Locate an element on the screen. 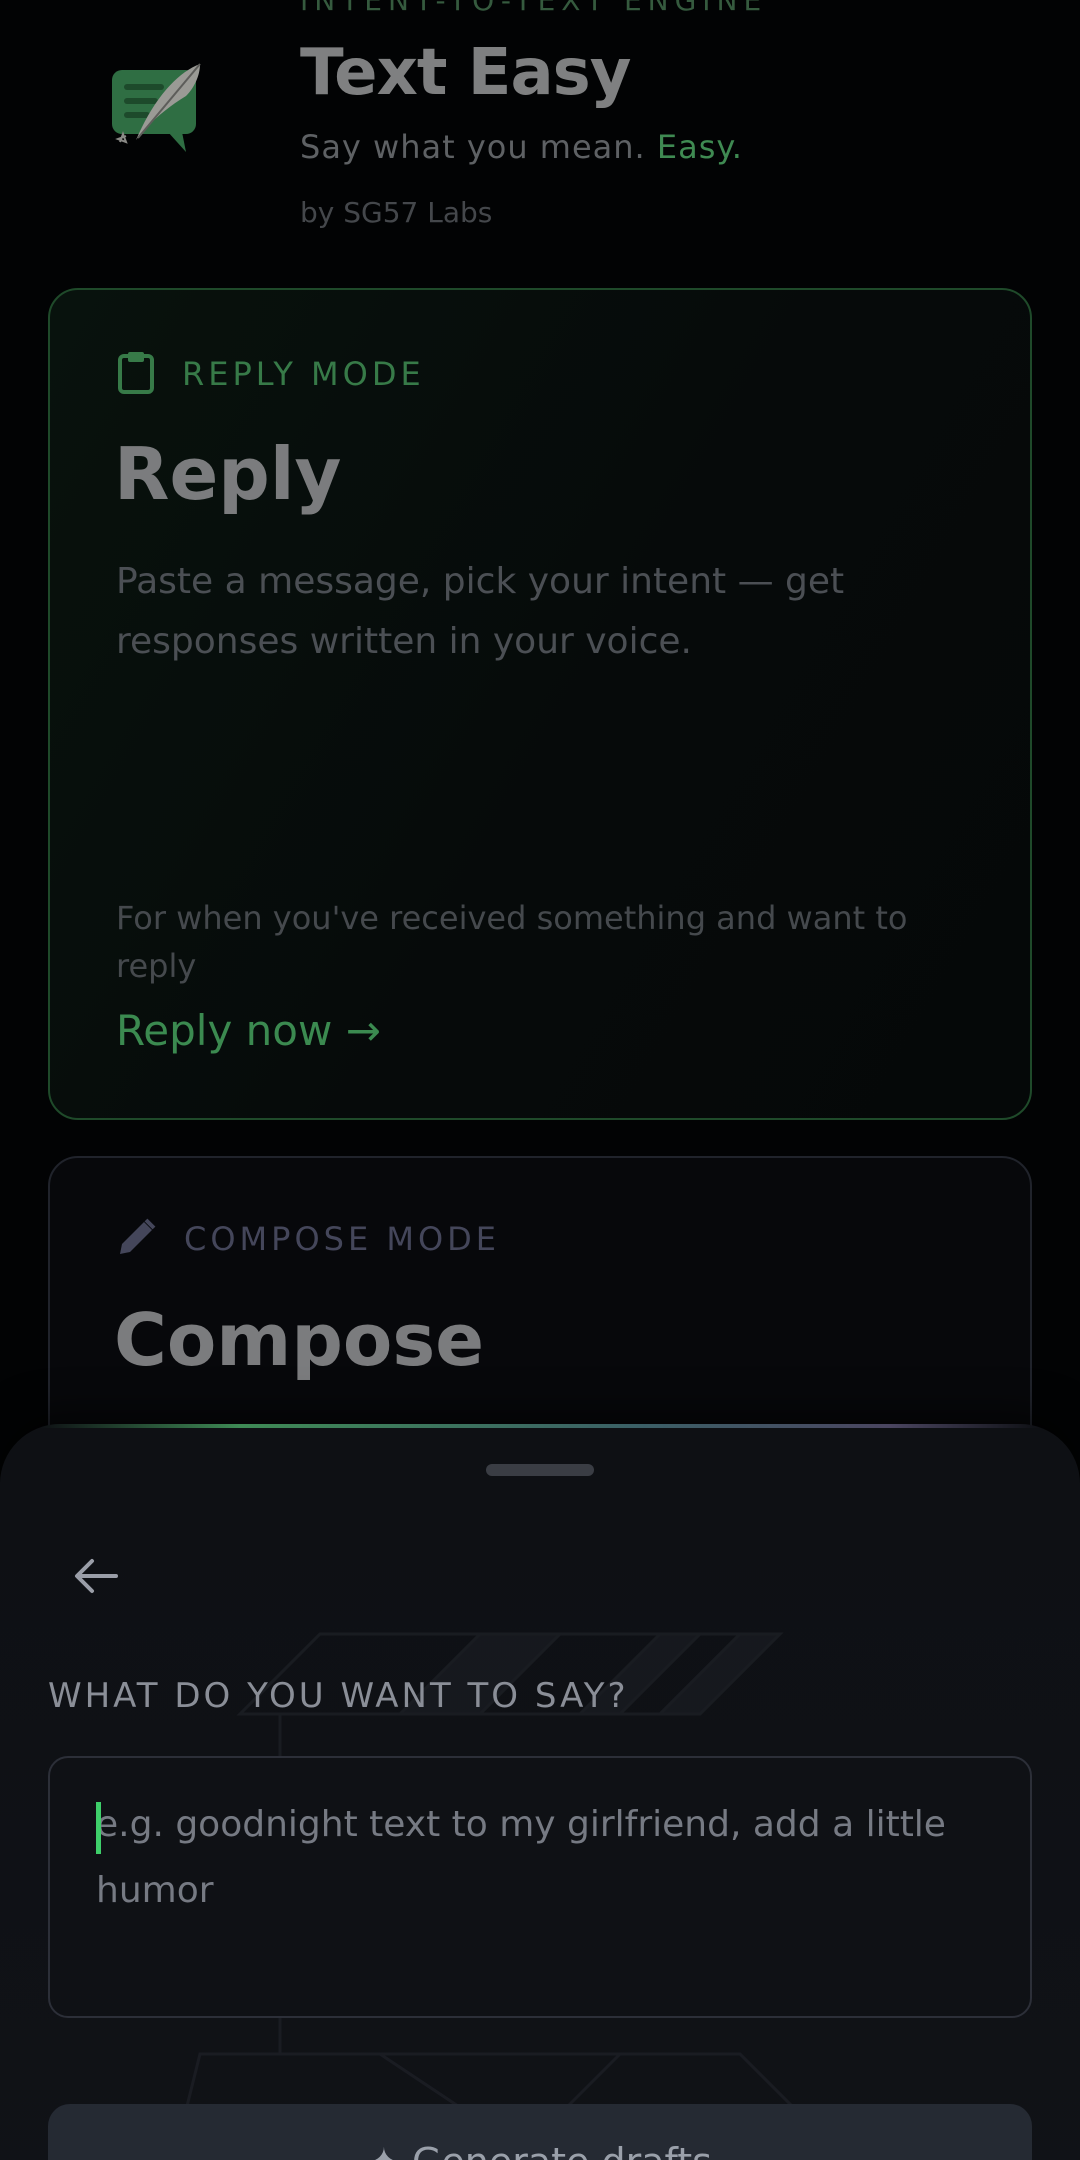 This screenshot has height=2160, width=1080. reply-card-title: Reply is located at coordinates (228, 474).